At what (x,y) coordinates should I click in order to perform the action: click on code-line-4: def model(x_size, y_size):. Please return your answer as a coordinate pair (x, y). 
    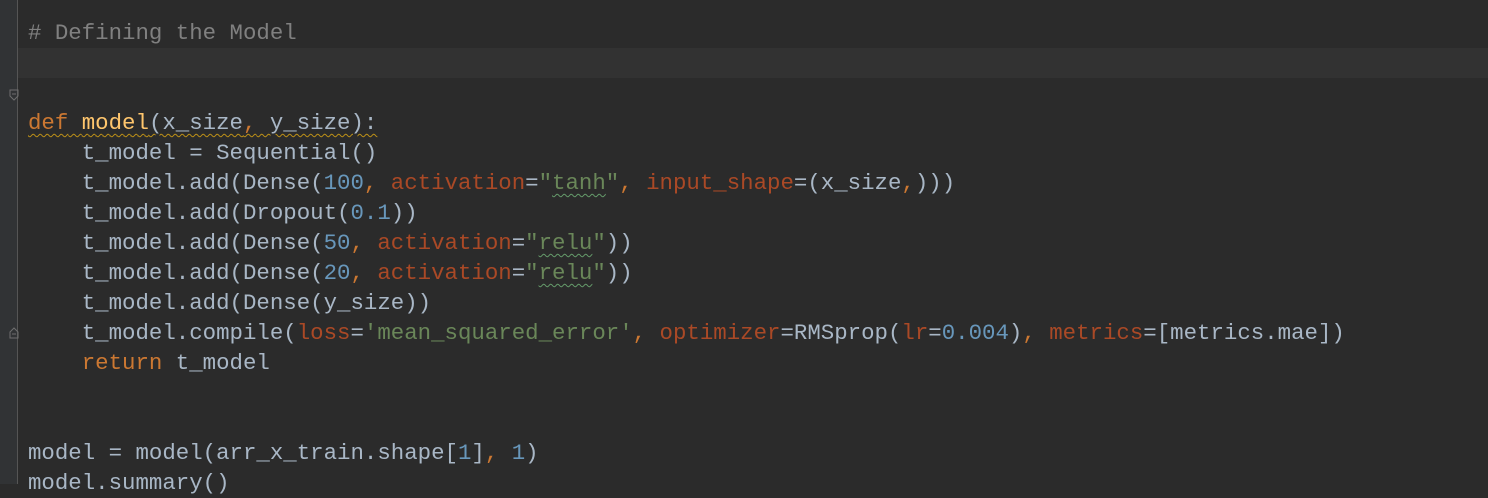
    Looking at the image, I should click on (686, 123).